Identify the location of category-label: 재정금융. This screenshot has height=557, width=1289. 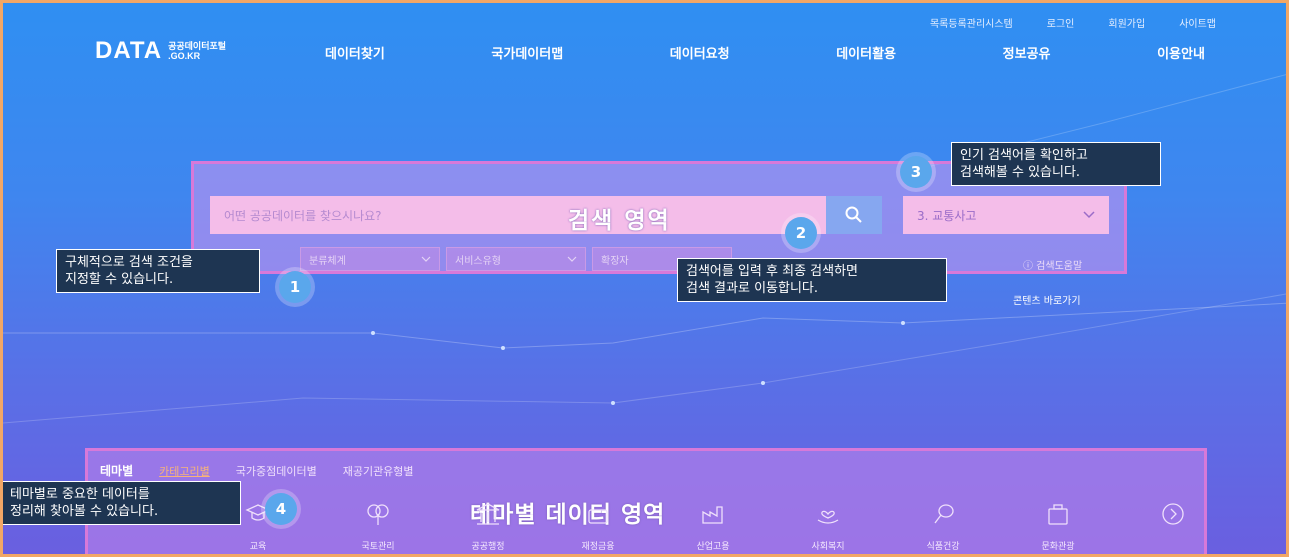
(598, 547).